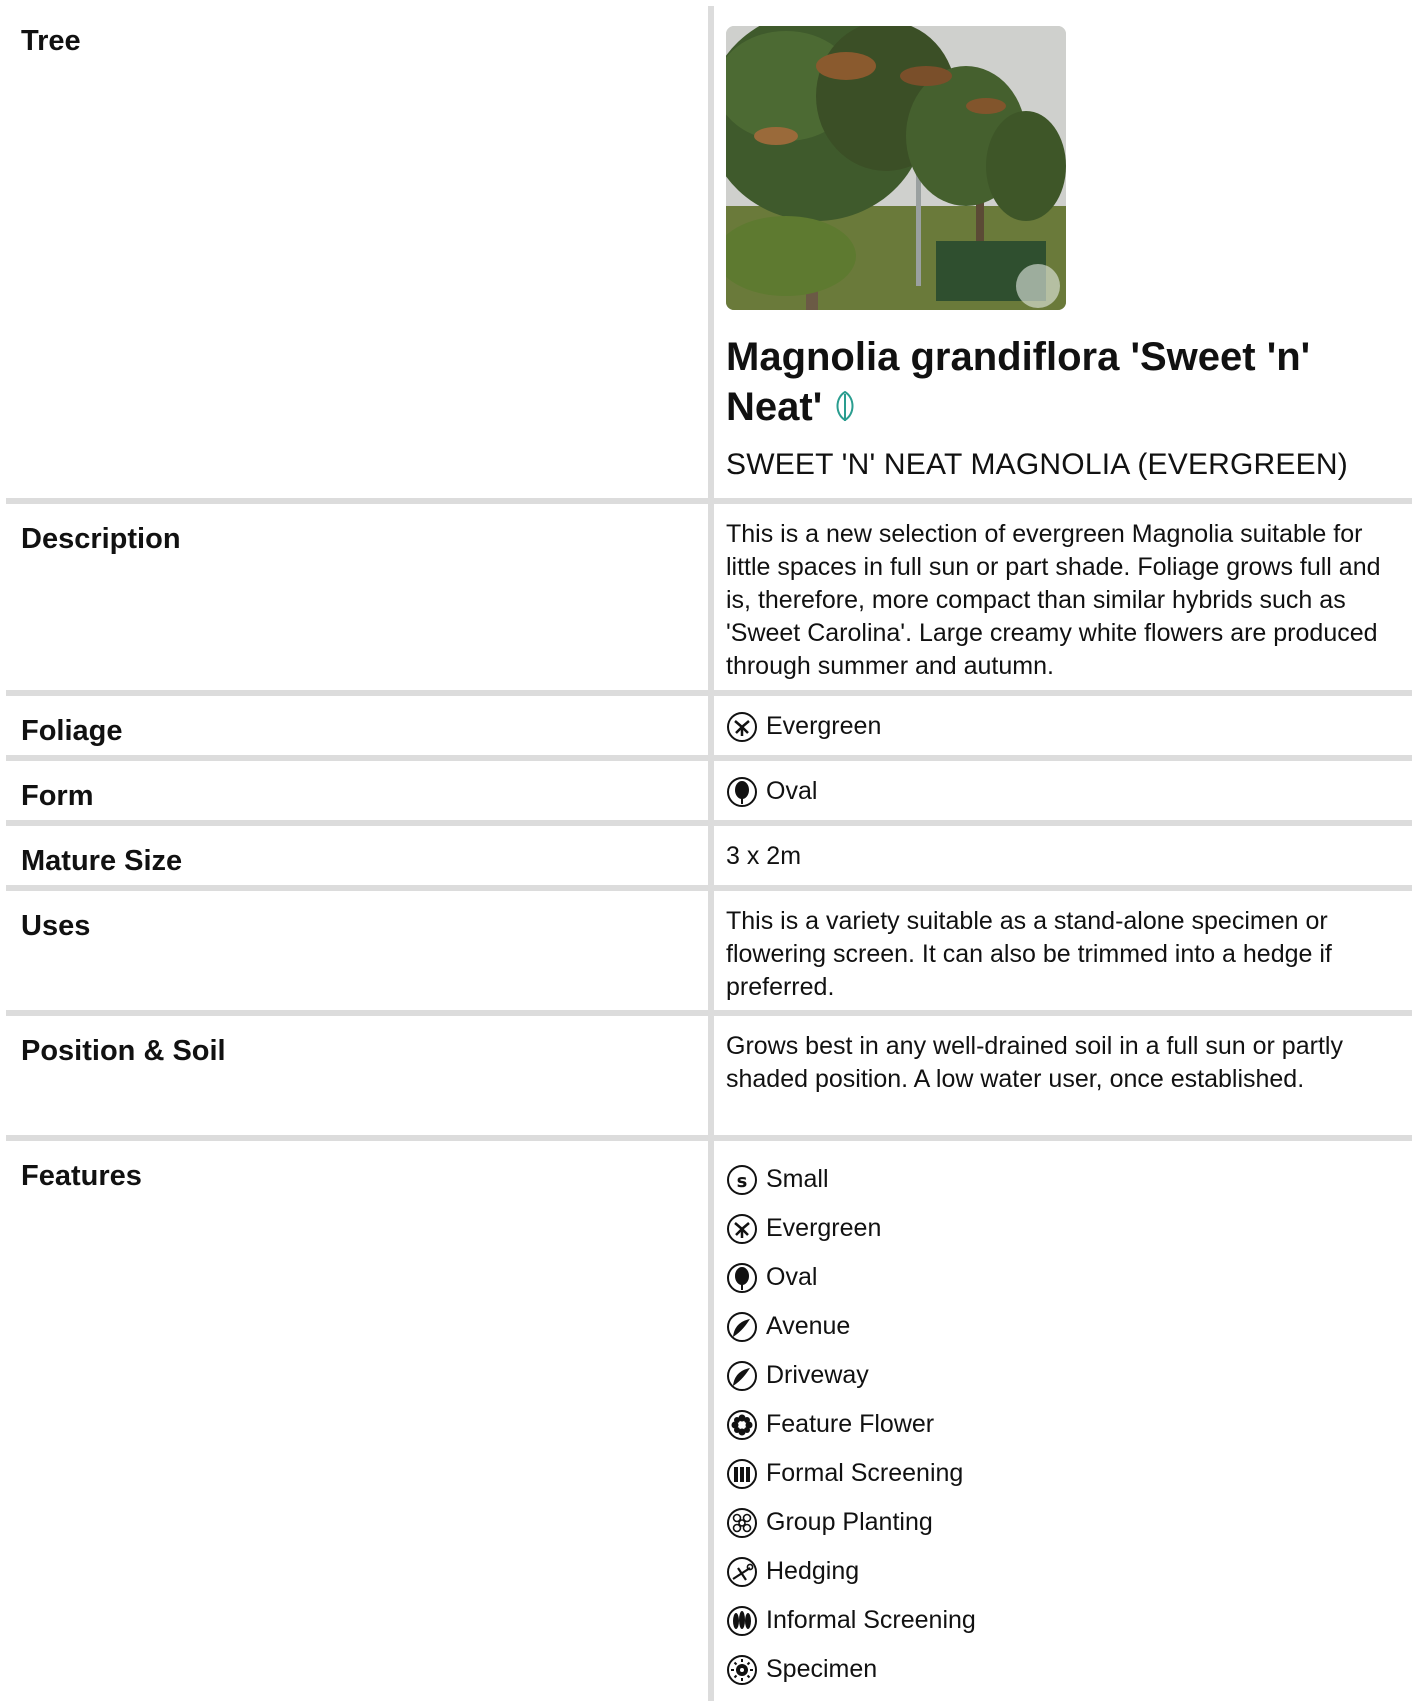 This screenshot has width=1418, height=1701. What do you see at coordinates (1066, 1228) in the screenshot?
I see `feature-item: Evergreen` at bounding box center [1066, 1228].